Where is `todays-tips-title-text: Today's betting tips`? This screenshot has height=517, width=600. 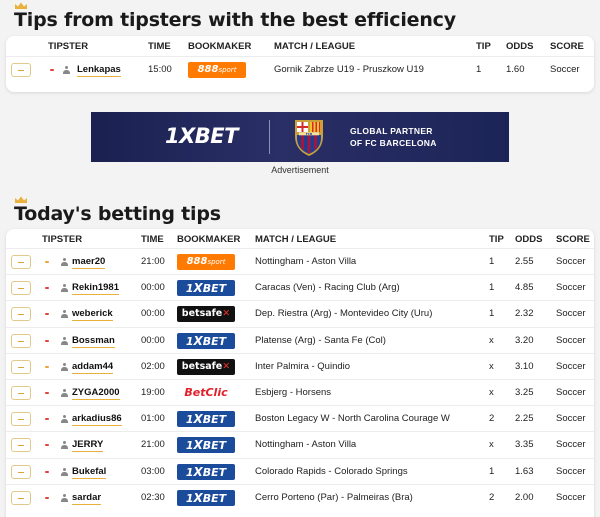 todays-tips-title-text: Today's betting tips is located at coordinates (117, 214).